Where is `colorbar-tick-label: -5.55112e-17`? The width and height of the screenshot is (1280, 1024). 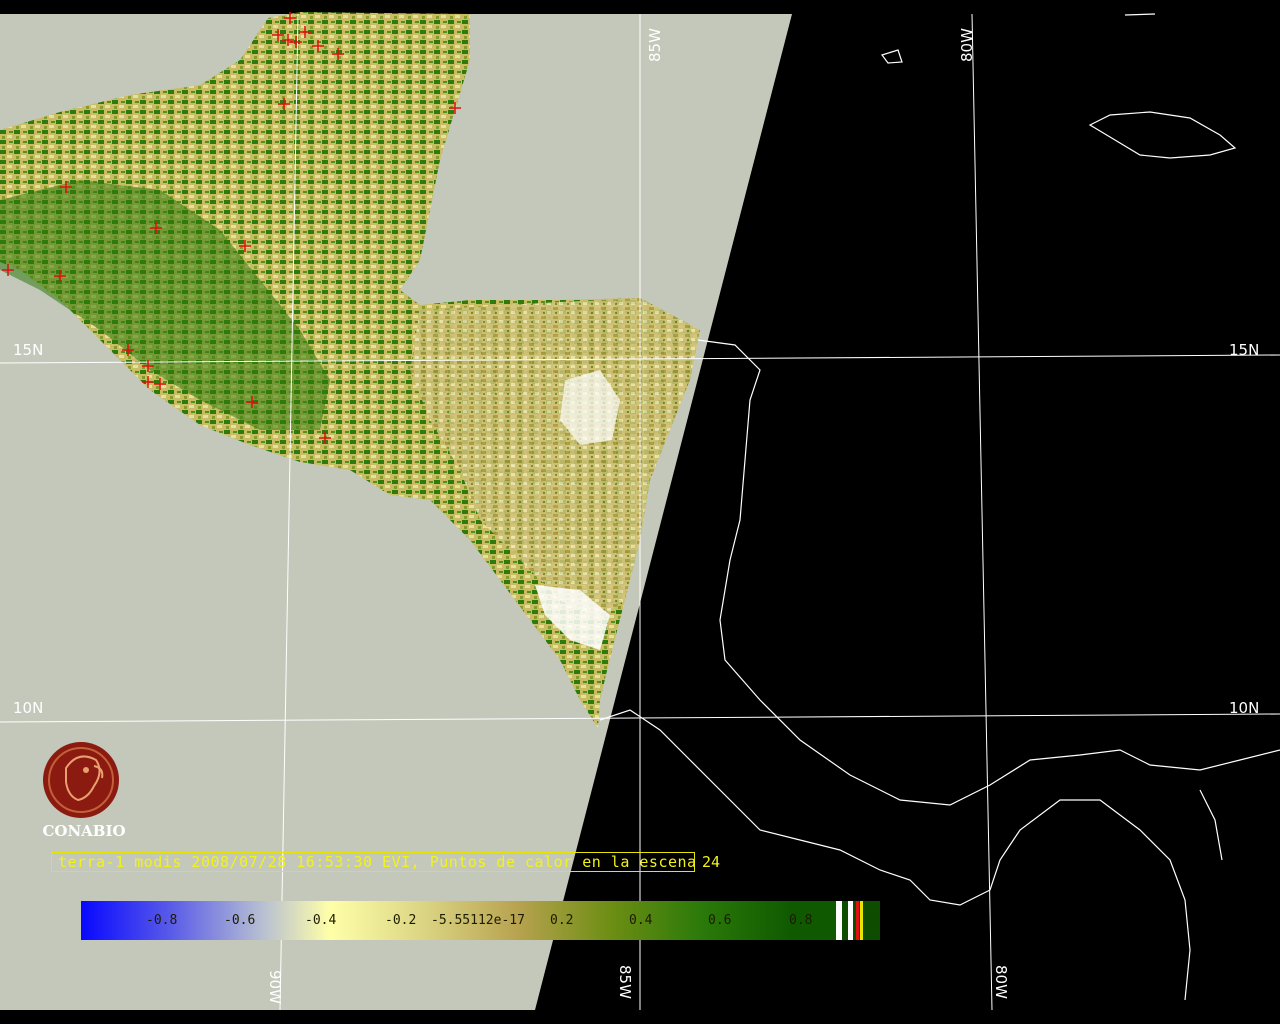
colorbar-tick-label: -5.55112e-17 is located at coordinates (478, 920).